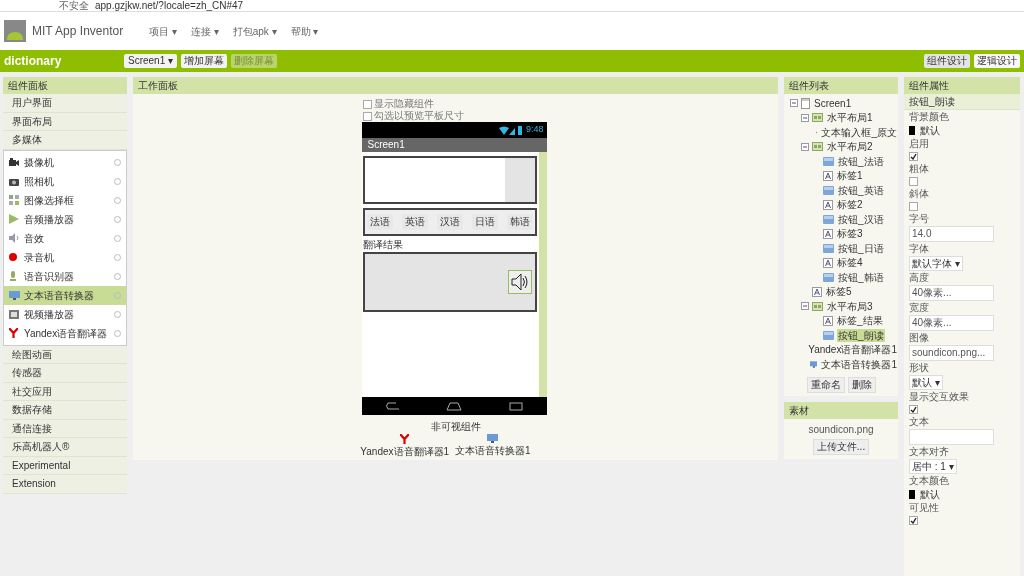 The width and height of the screenshot is (1024, 576). I want to click on property-dropdown: 居中 : 1 ▾, so click(933, 466).